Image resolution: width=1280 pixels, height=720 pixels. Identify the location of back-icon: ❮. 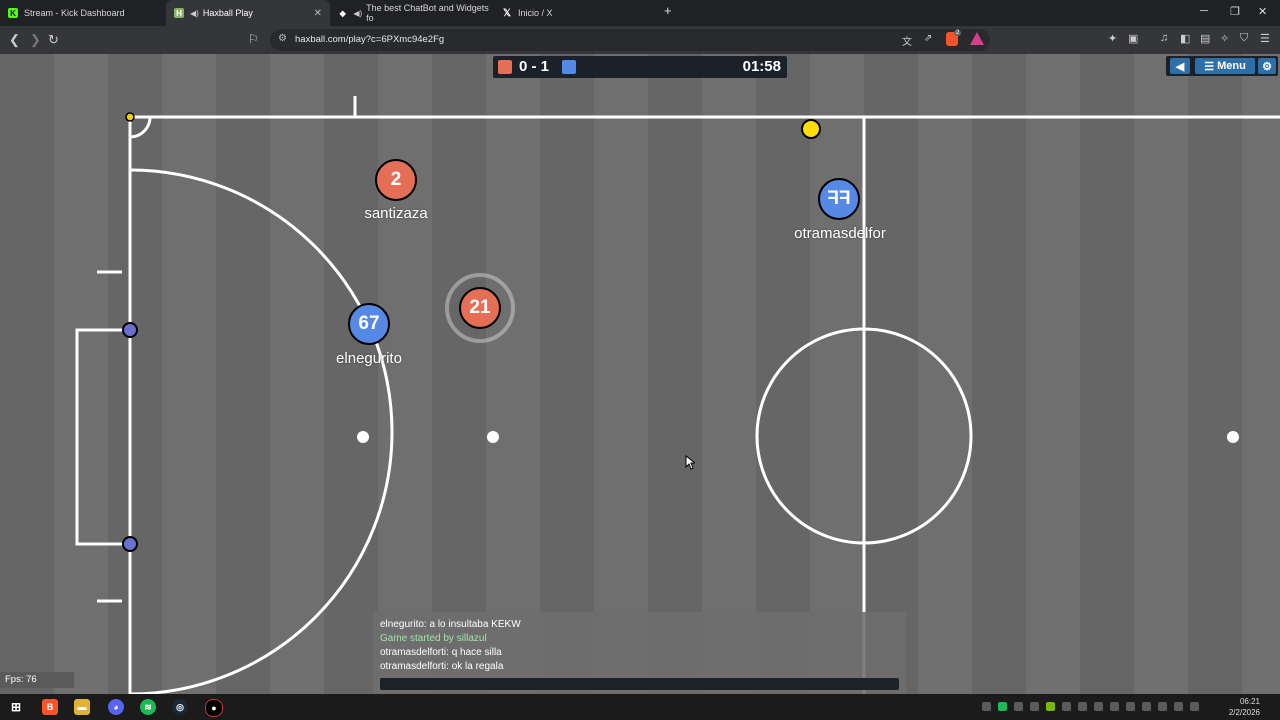
(14, 40).